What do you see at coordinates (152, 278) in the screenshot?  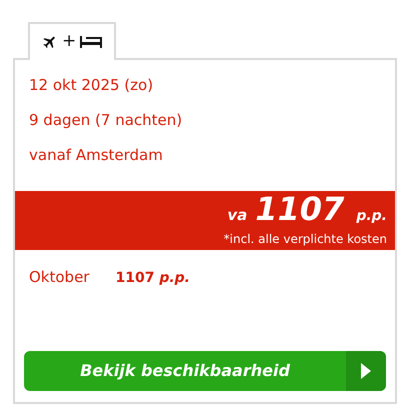 I see `month-price: 1107 p.p.` at bounding box center [152, 278].